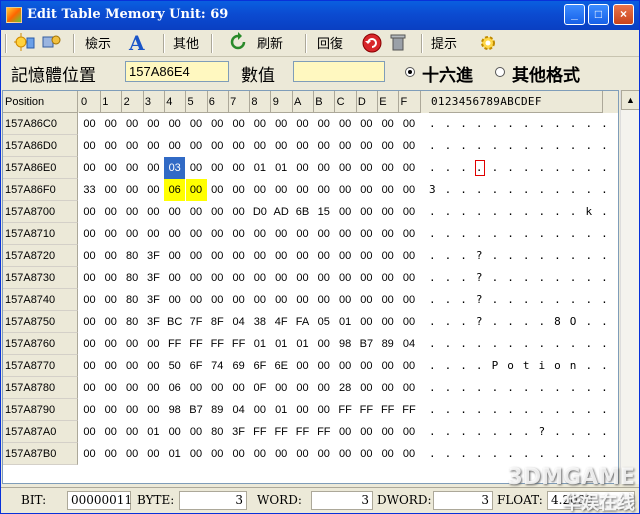  What do you see at coordinates (320, 15) in the screenshot?
I see `title-bar: Edit Table Memory Unit: 69 _ □ ×` at bounding box center [320, 15].